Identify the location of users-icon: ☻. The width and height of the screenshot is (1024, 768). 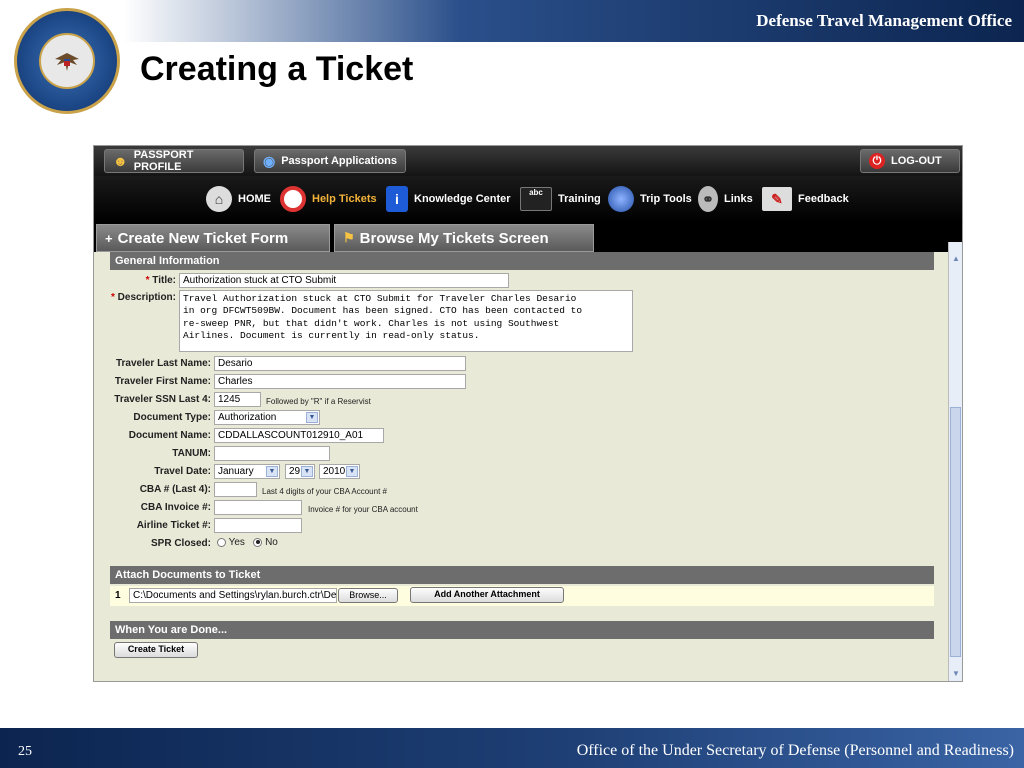
(120, 161).